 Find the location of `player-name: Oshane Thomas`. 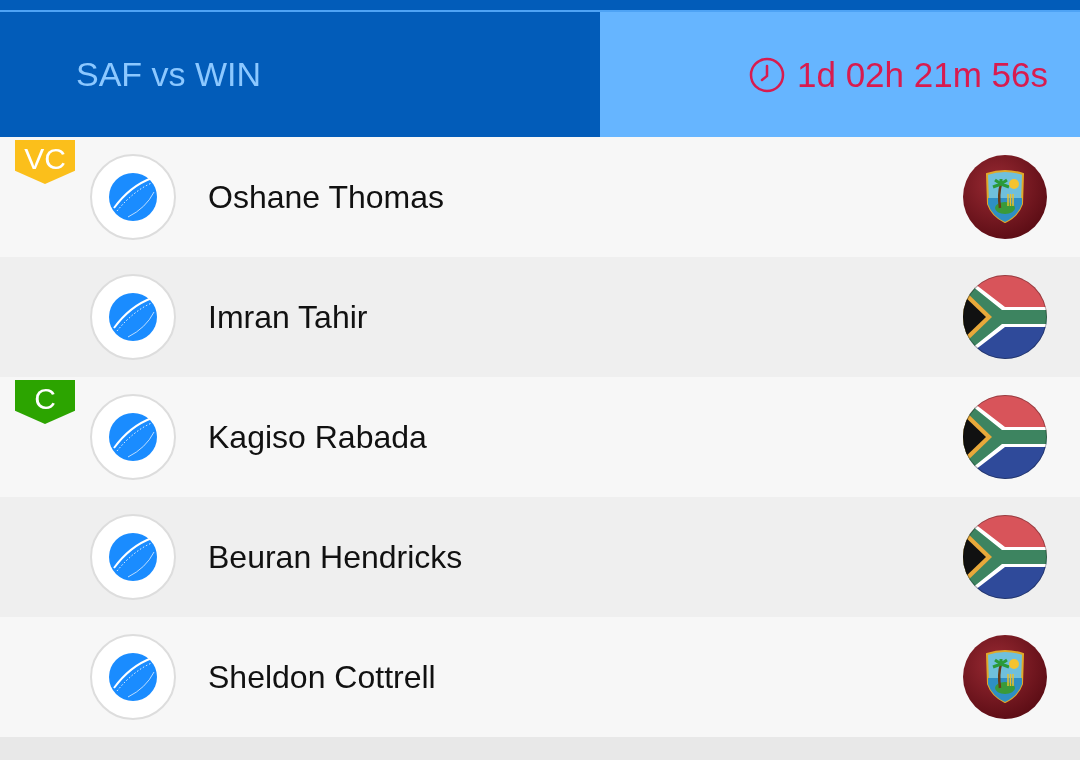

player-name: Oshane Thomas is located at coordinates (326, 197).